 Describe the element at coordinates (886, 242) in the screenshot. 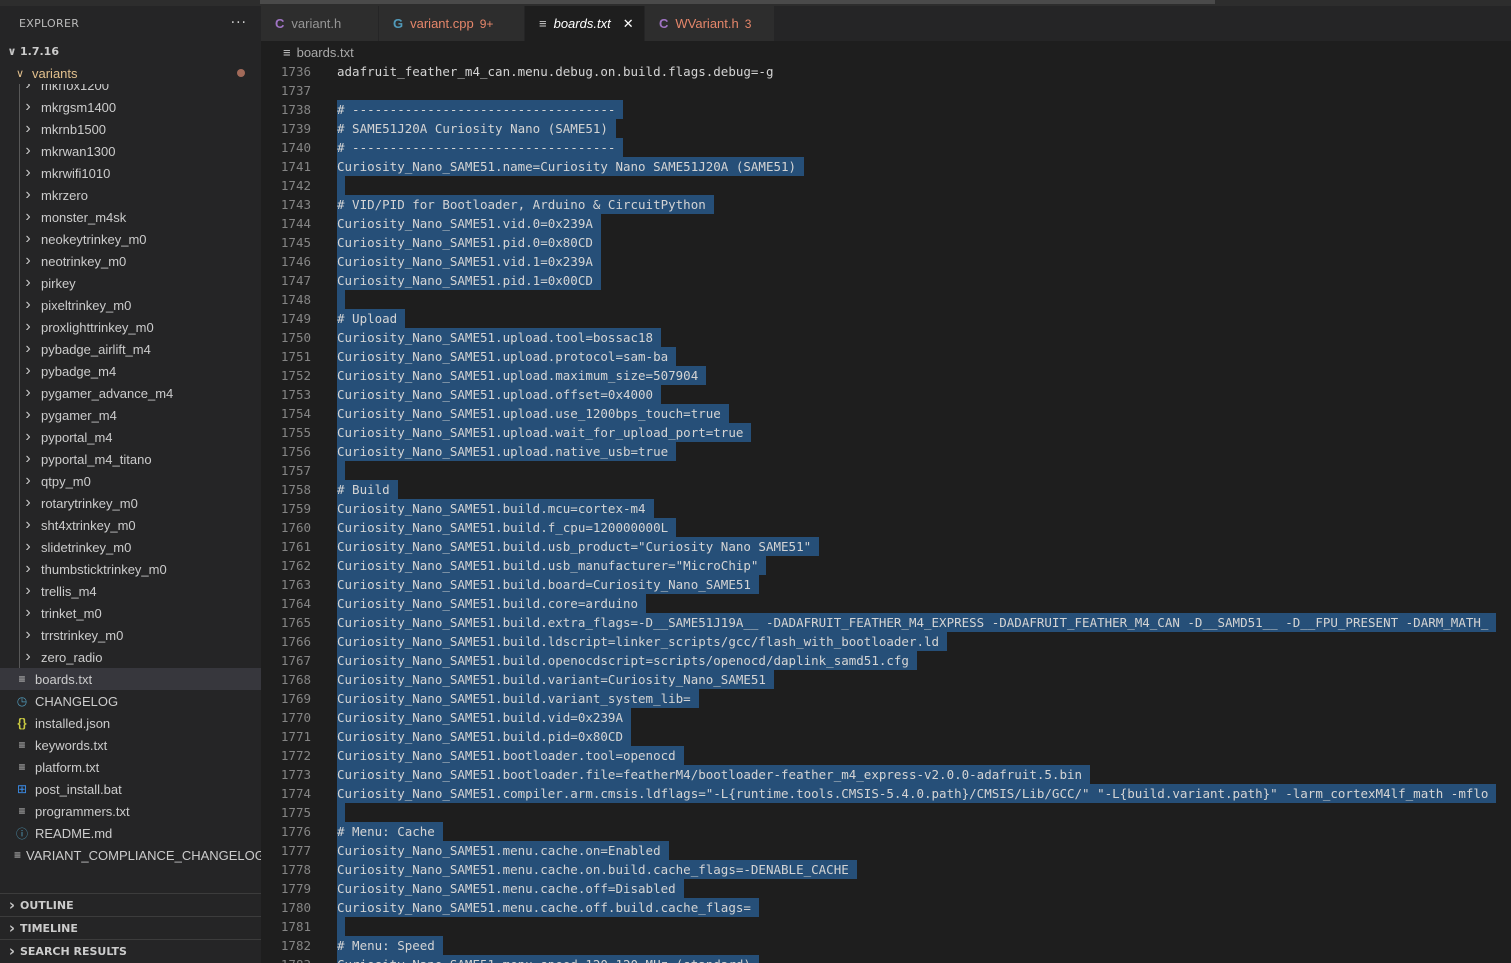

I see `code-line: 1745 Curiosity_Nano_SAME51.pid.0=0x80CD` at that location.